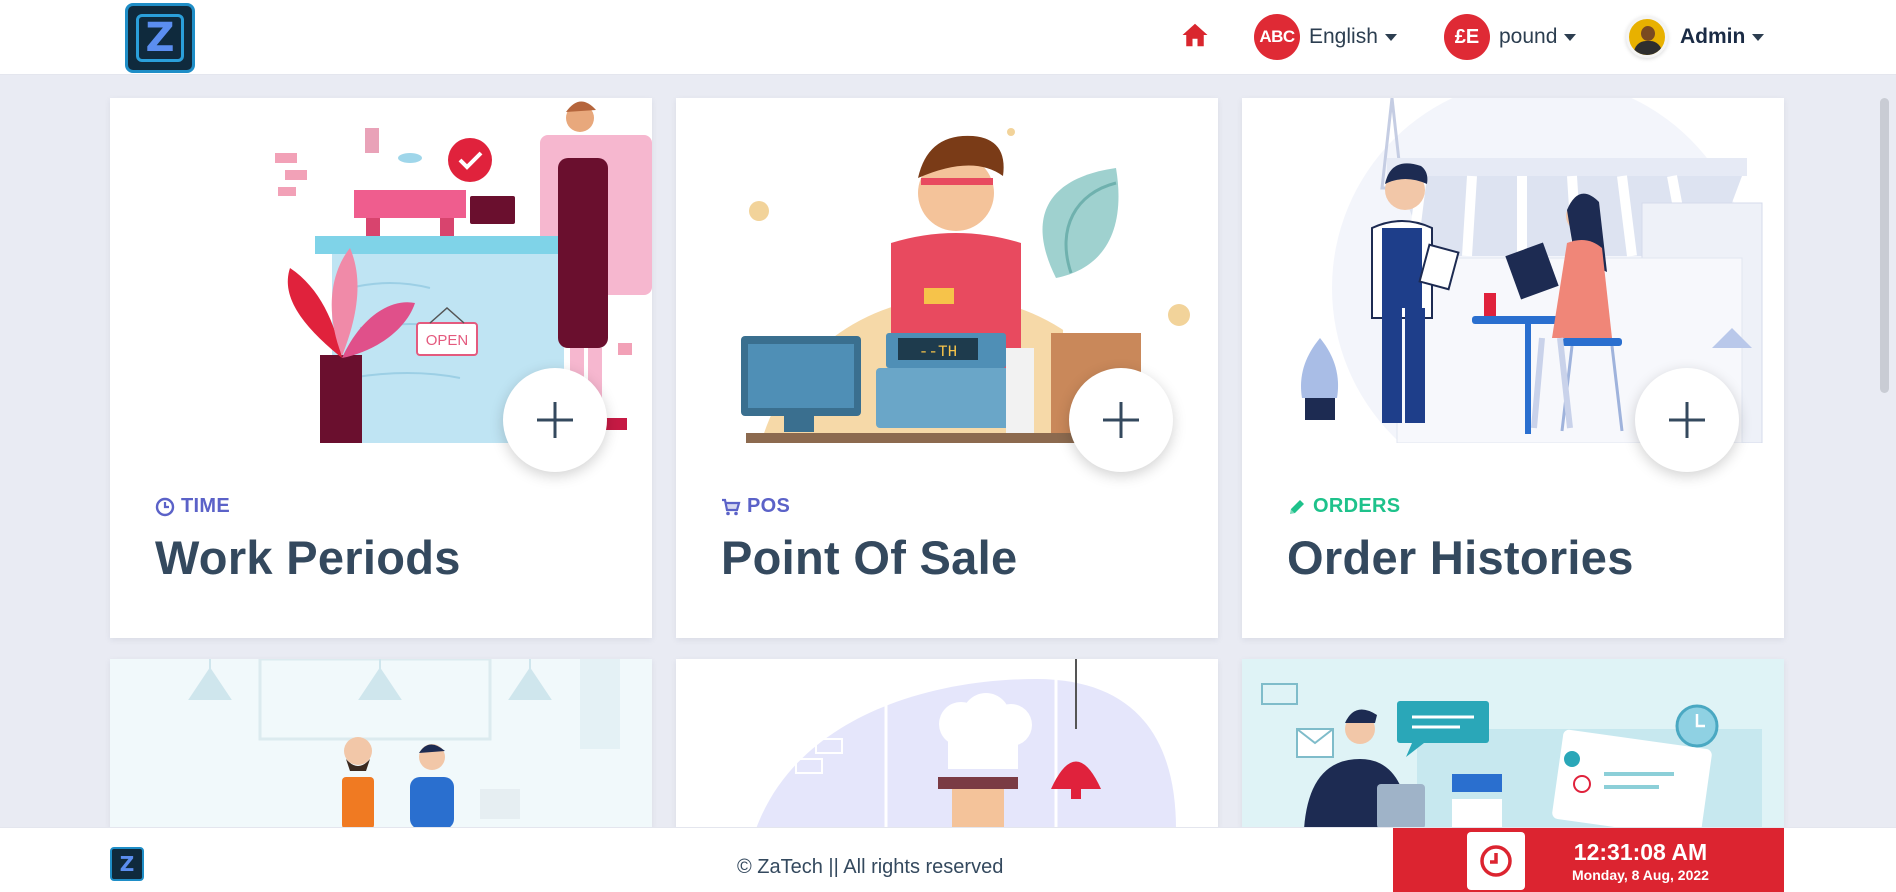 Image resolution: width=1896 pixels, height=892 pixels. Describe the element at coordinates (938, 352) in the screenshot. I see `svg-text: --TH` at that location.